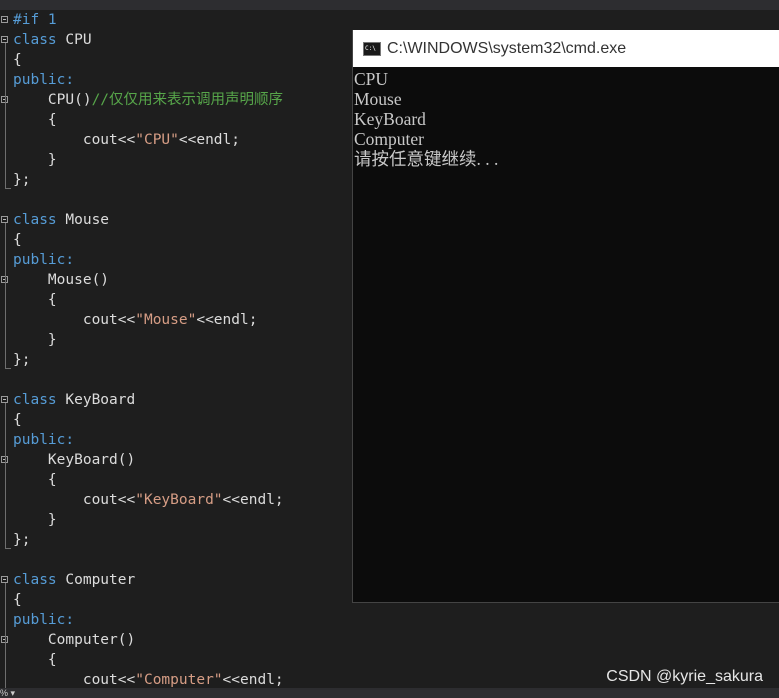 This screenshot has width=779, height=698. What do you see at coordinates (69, 100) in the screenshot?
I see `constructor: CPU()` at bounding box center [69, 100].